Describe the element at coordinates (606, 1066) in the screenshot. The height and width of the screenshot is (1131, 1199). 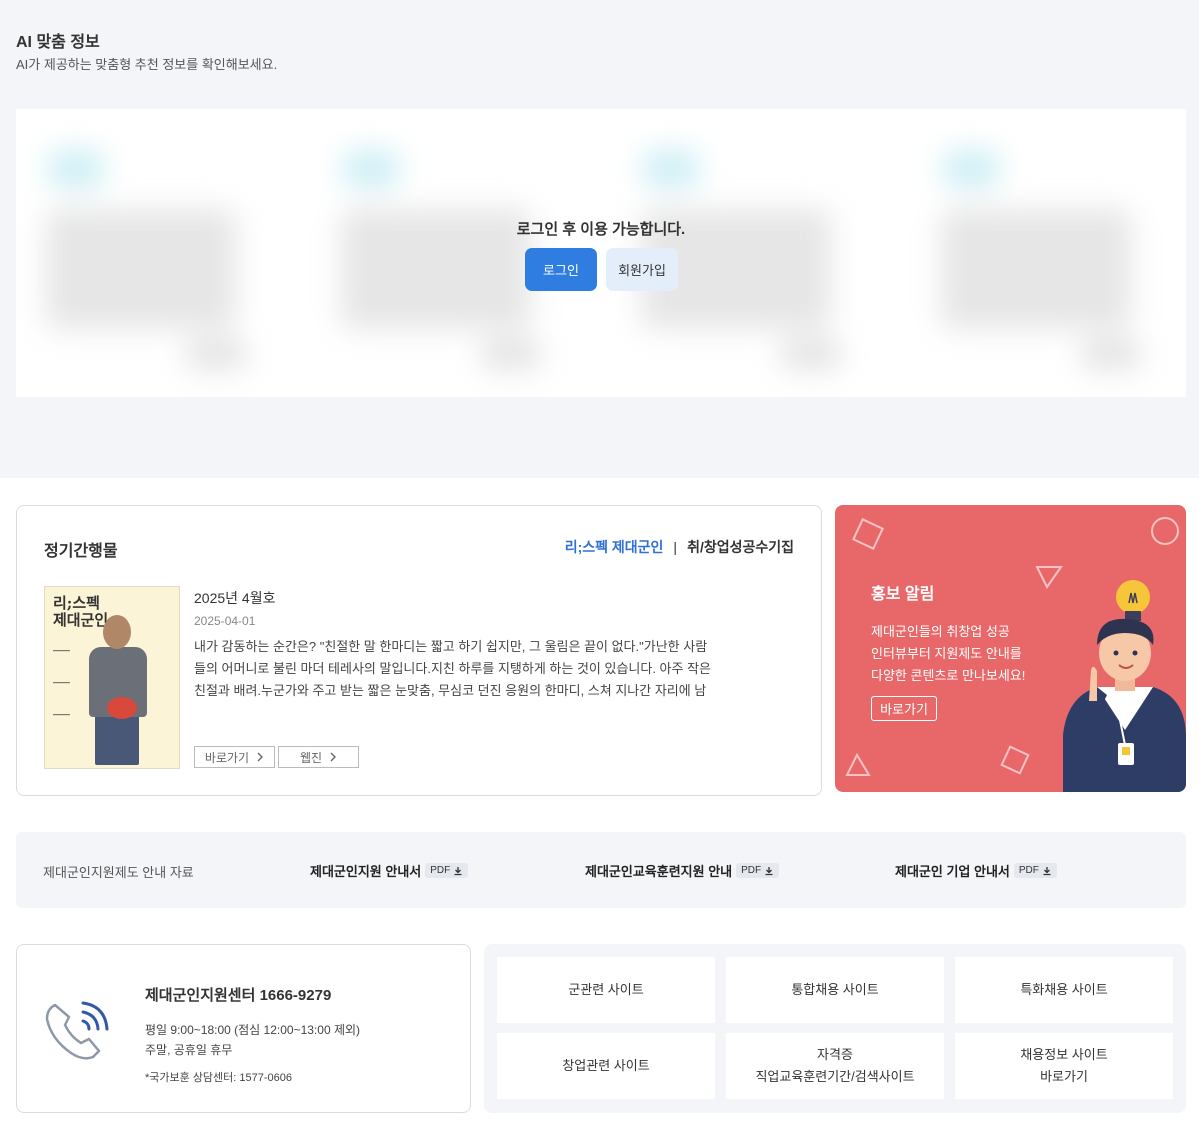
I see `link-startup-sites: 창업관련 사이트` at that location.